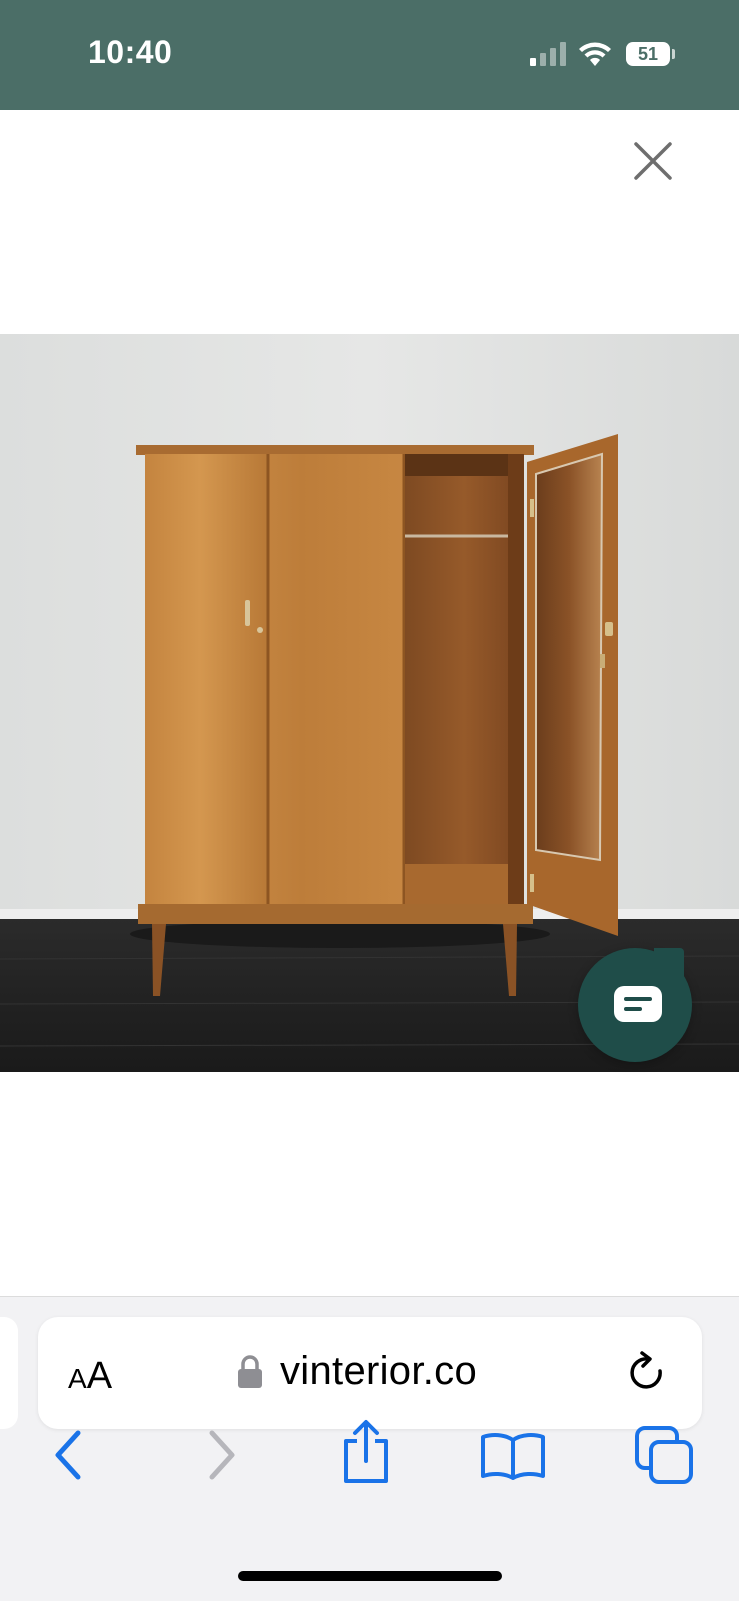  Describe the element at coordinates (9, 1373) in the screenshot. I see `previous-tab-peek` at that location.